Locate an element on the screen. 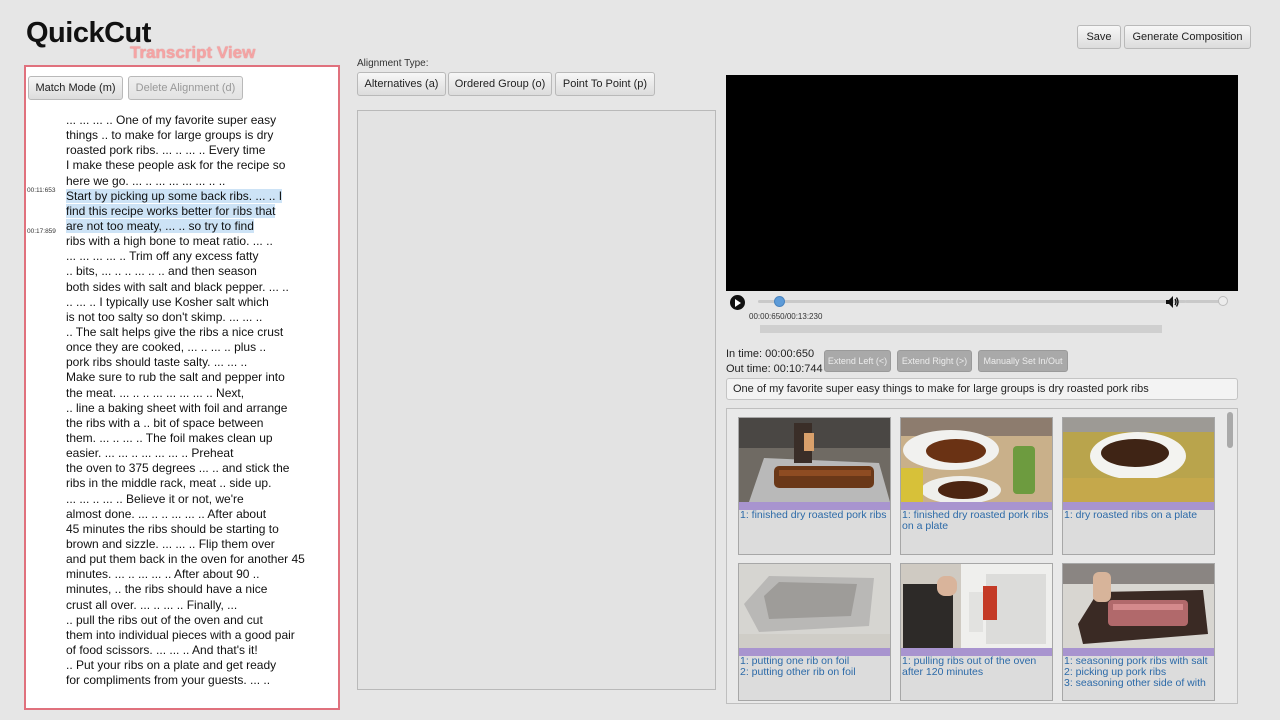  clip-labels: 1: dry roasted ribs on a plate is located at coordinates (1139, 515).